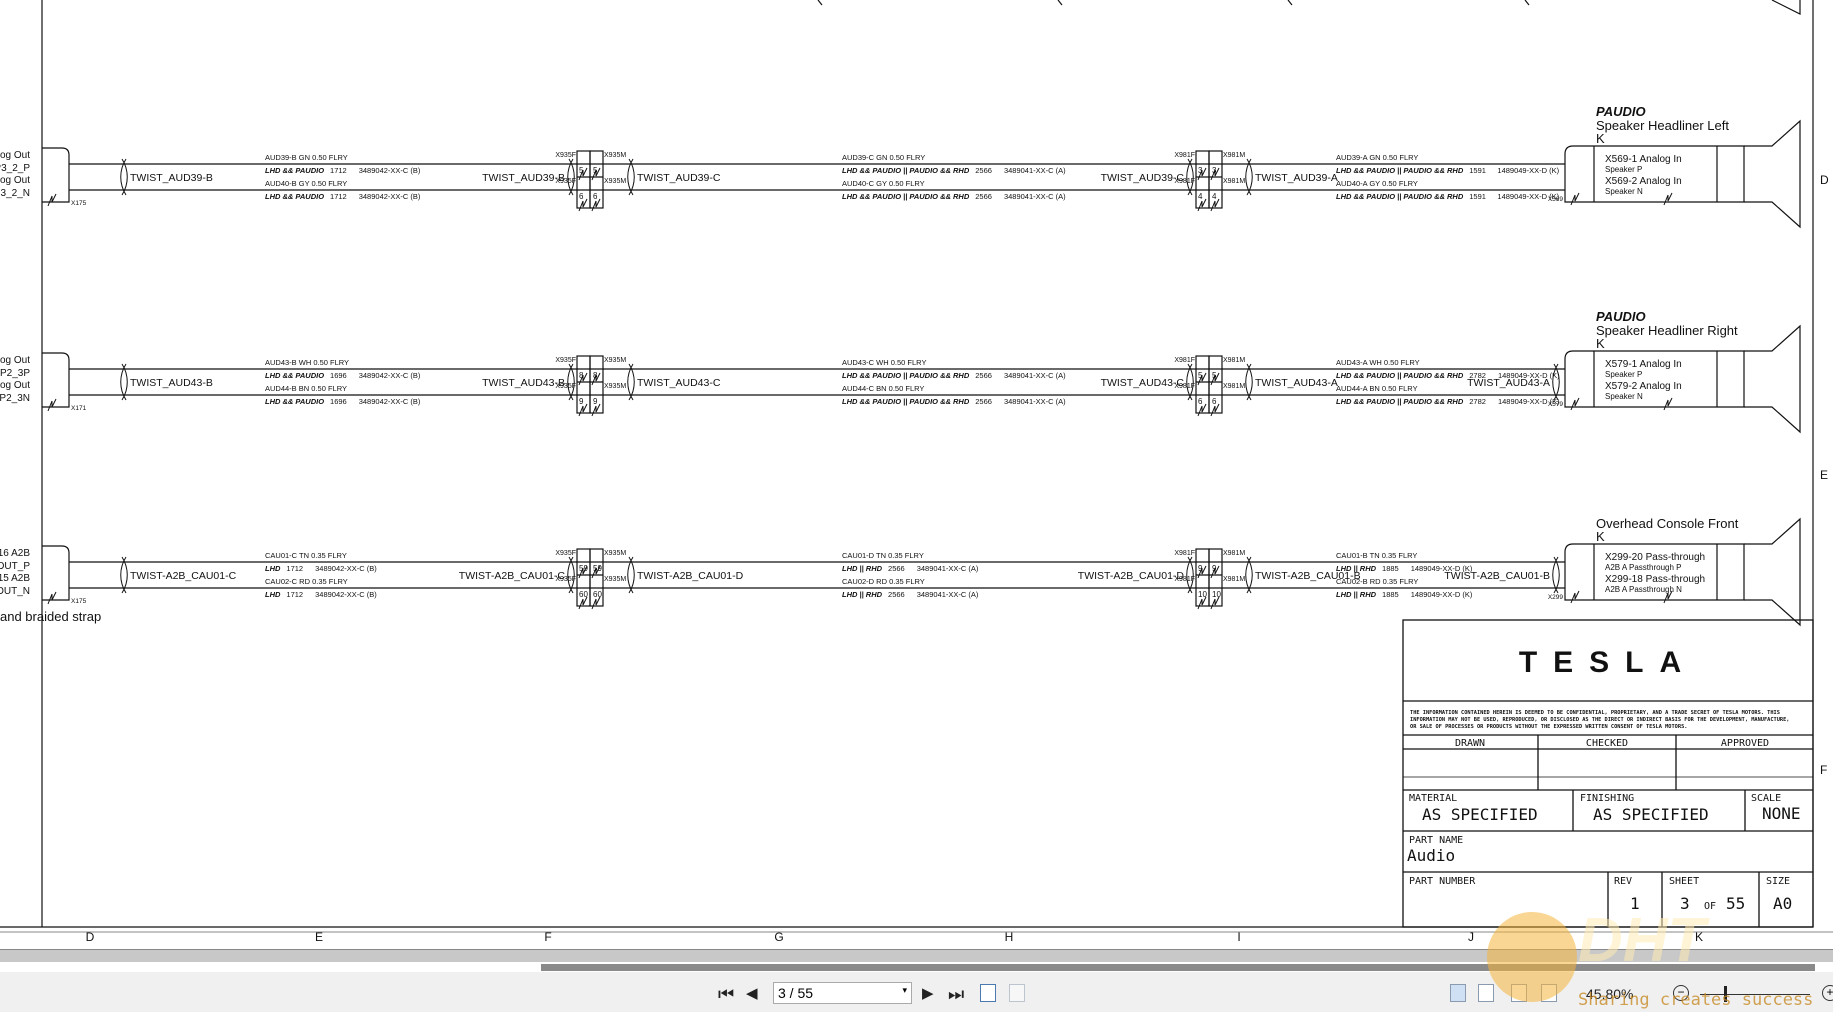 Image resolution: width=1833 pixels, height=1012 pixels. What do you see at coordinates (1377, 183) in the screenshot?
I see `wire-spec: AUD40-A GY 0.50 FLRY` at bounding box center [1377, 183].